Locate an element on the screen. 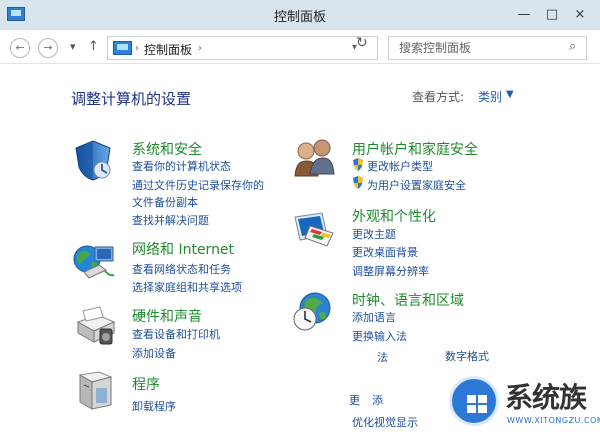 The width and height of the screenshot is (600, 436). brand-name: 系统族 is located at coordinates (546, 397).